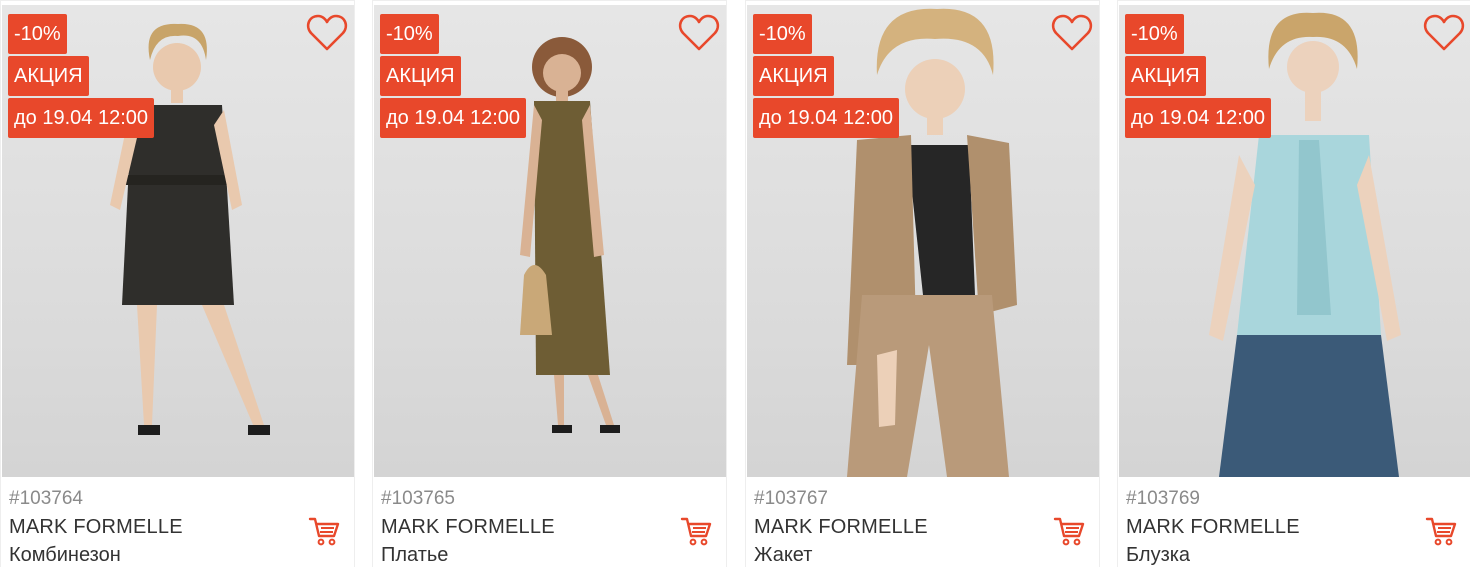 The height and width of the screenshot is (567, 1470). What do you see at coordinates (159, 554) in the screenshot?
I see `product-name: Комбинезон` at bounding box center [159, 554].